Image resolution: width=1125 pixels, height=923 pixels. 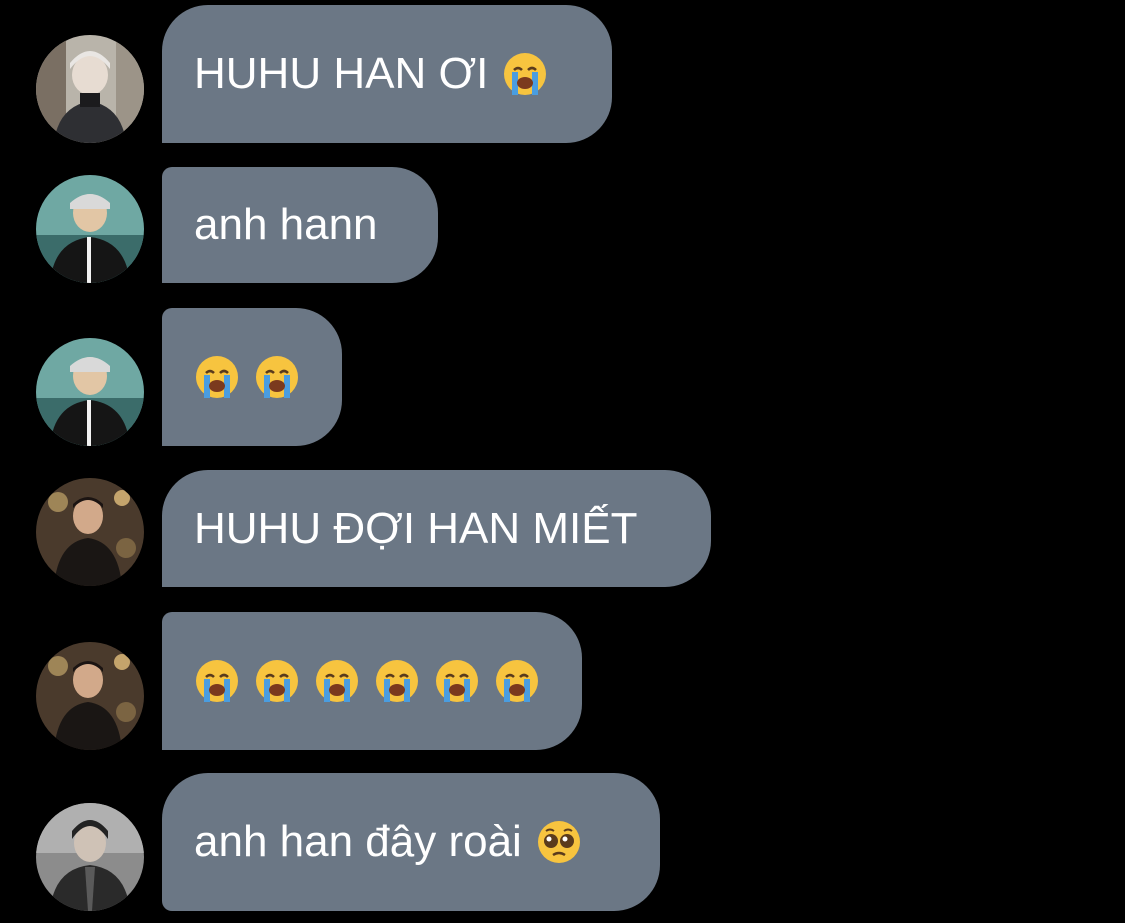 What do you see at coordinates (358, 841) in the screenshot?
I see `message-text: anh han đây roài` at bounding box center [358, 841].